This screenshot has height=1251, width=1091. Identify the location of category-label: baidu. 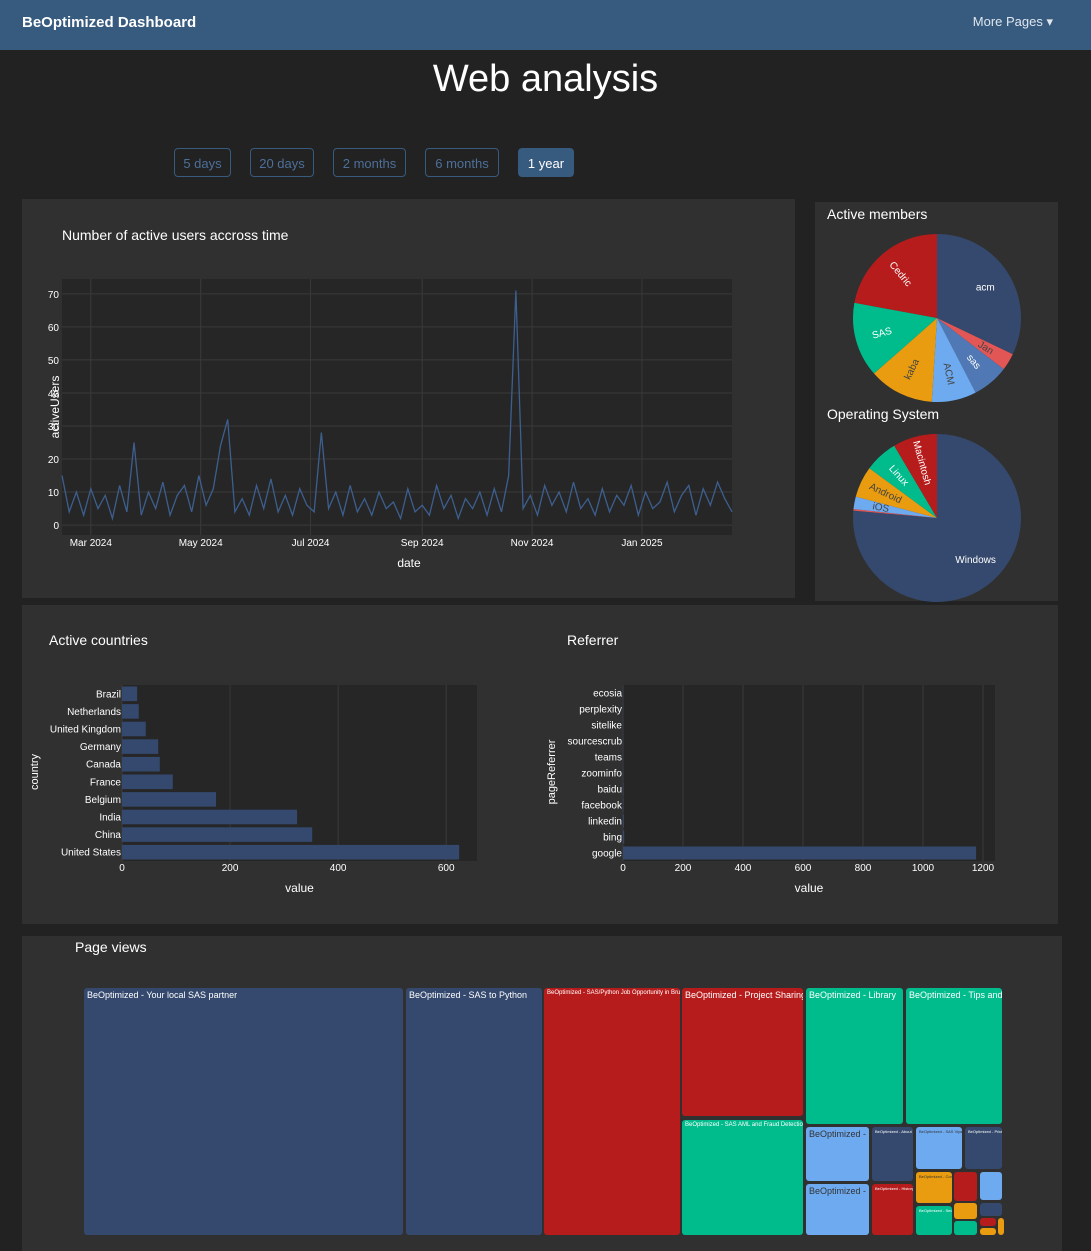
(610, 790).